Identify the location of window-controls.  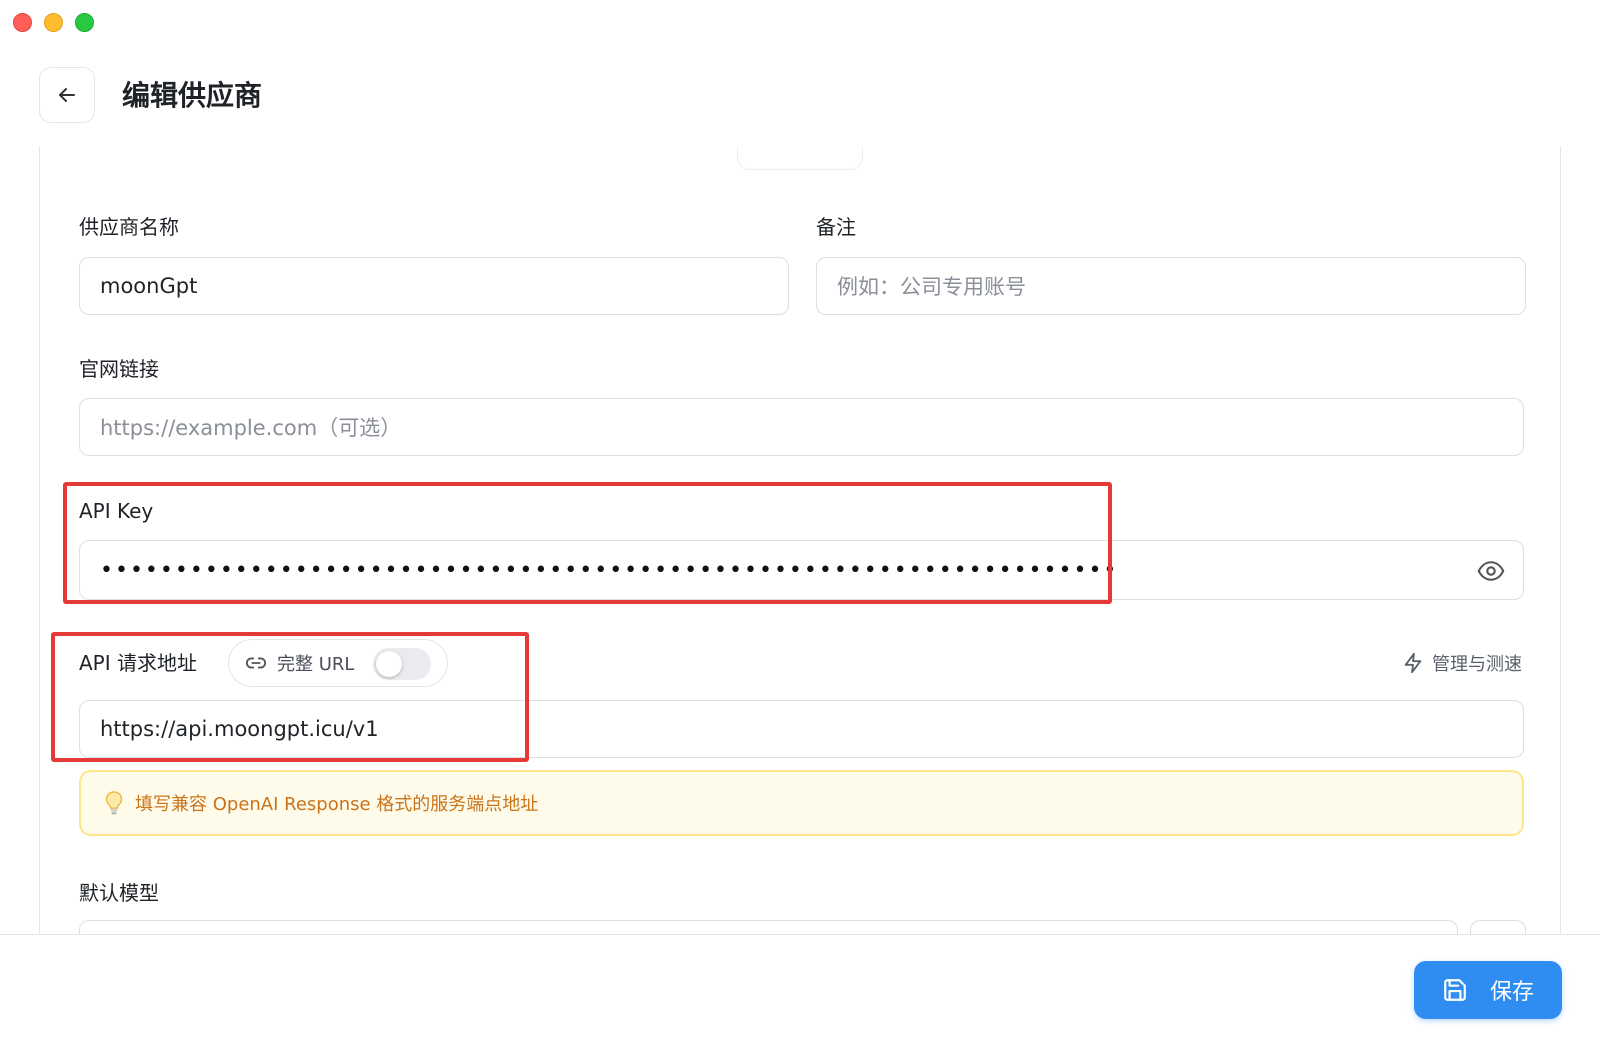
(53, 22).